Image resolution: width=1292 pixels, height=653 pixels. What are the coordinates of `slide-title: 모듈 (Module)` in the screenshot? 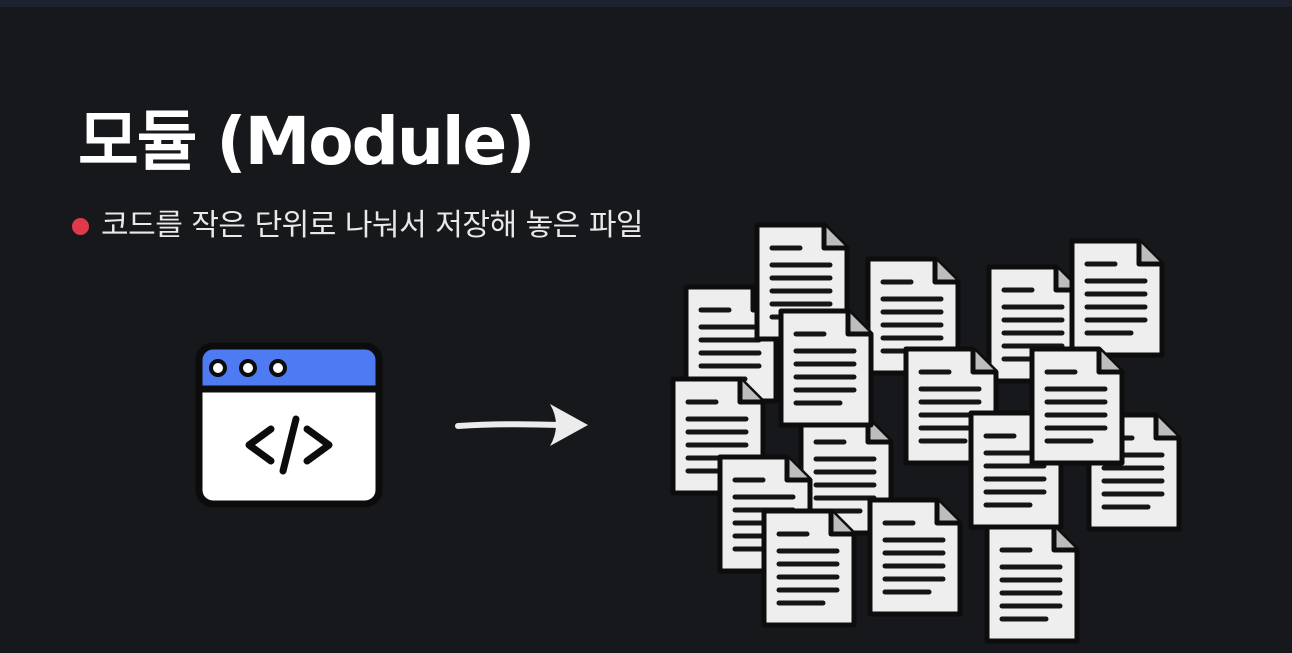 It's located at (306, 141).